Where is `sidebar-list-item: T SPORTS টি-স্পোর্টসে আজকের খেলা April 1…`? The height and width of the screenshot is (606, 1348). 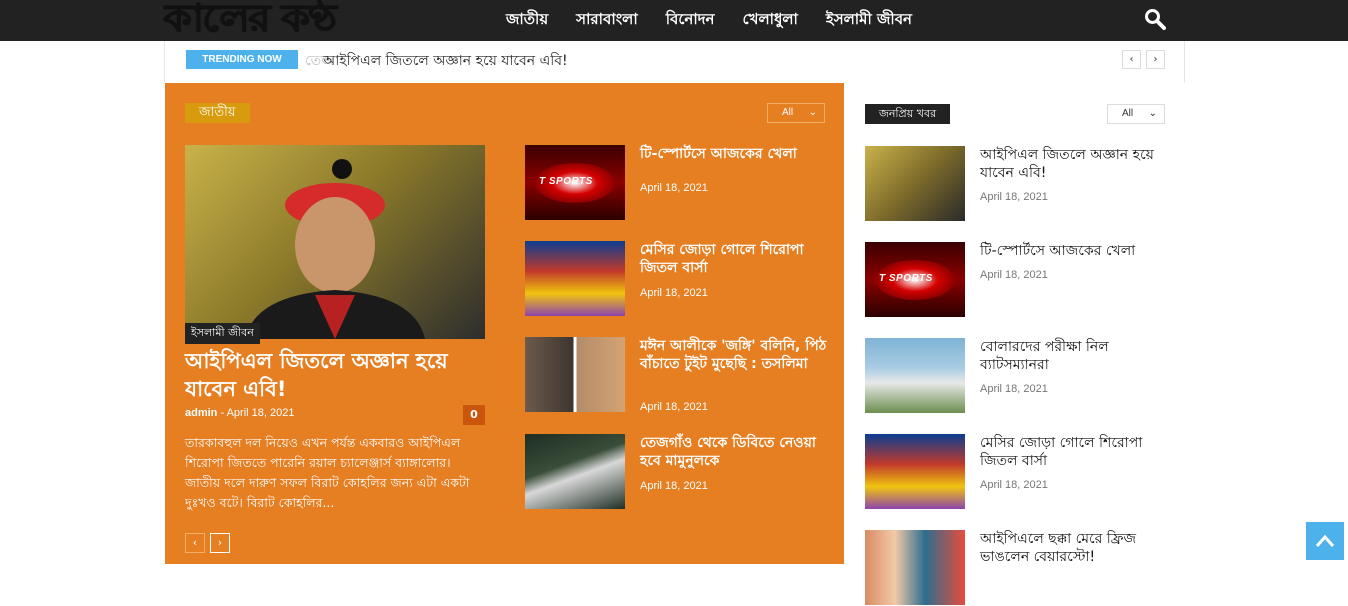 sidebar-list-item: T SPORTS টি-স্পোর্টসে আজকের খেলা April 1… is located at coordinates (1015, 280).